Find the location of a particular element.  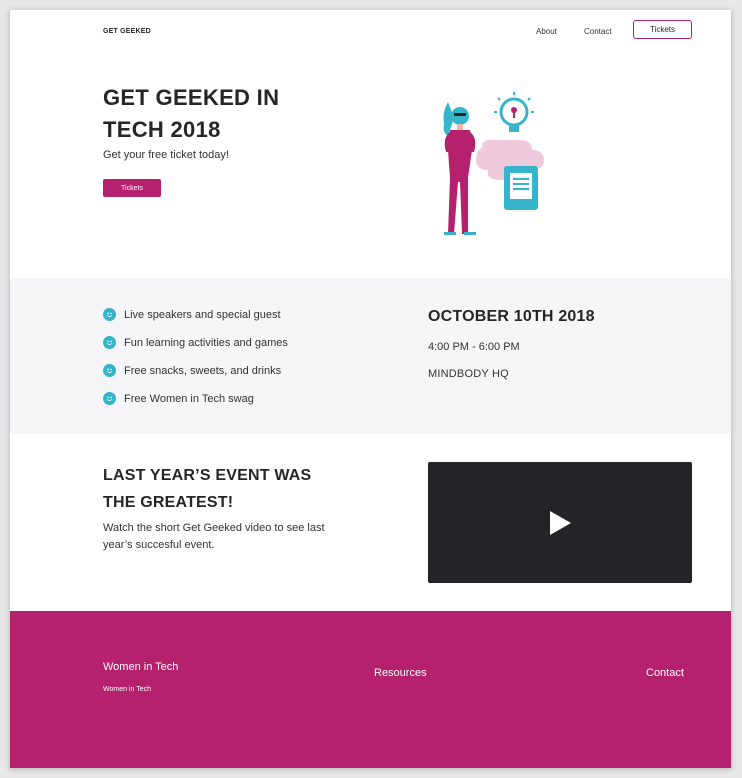

footer-title: Women in Tech is located at coordinates (141, 667).